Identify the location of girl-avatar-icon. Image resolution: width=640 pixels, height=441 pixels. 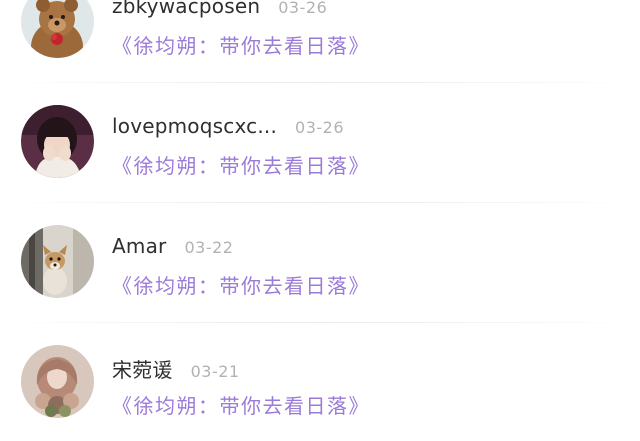
(57, 141).